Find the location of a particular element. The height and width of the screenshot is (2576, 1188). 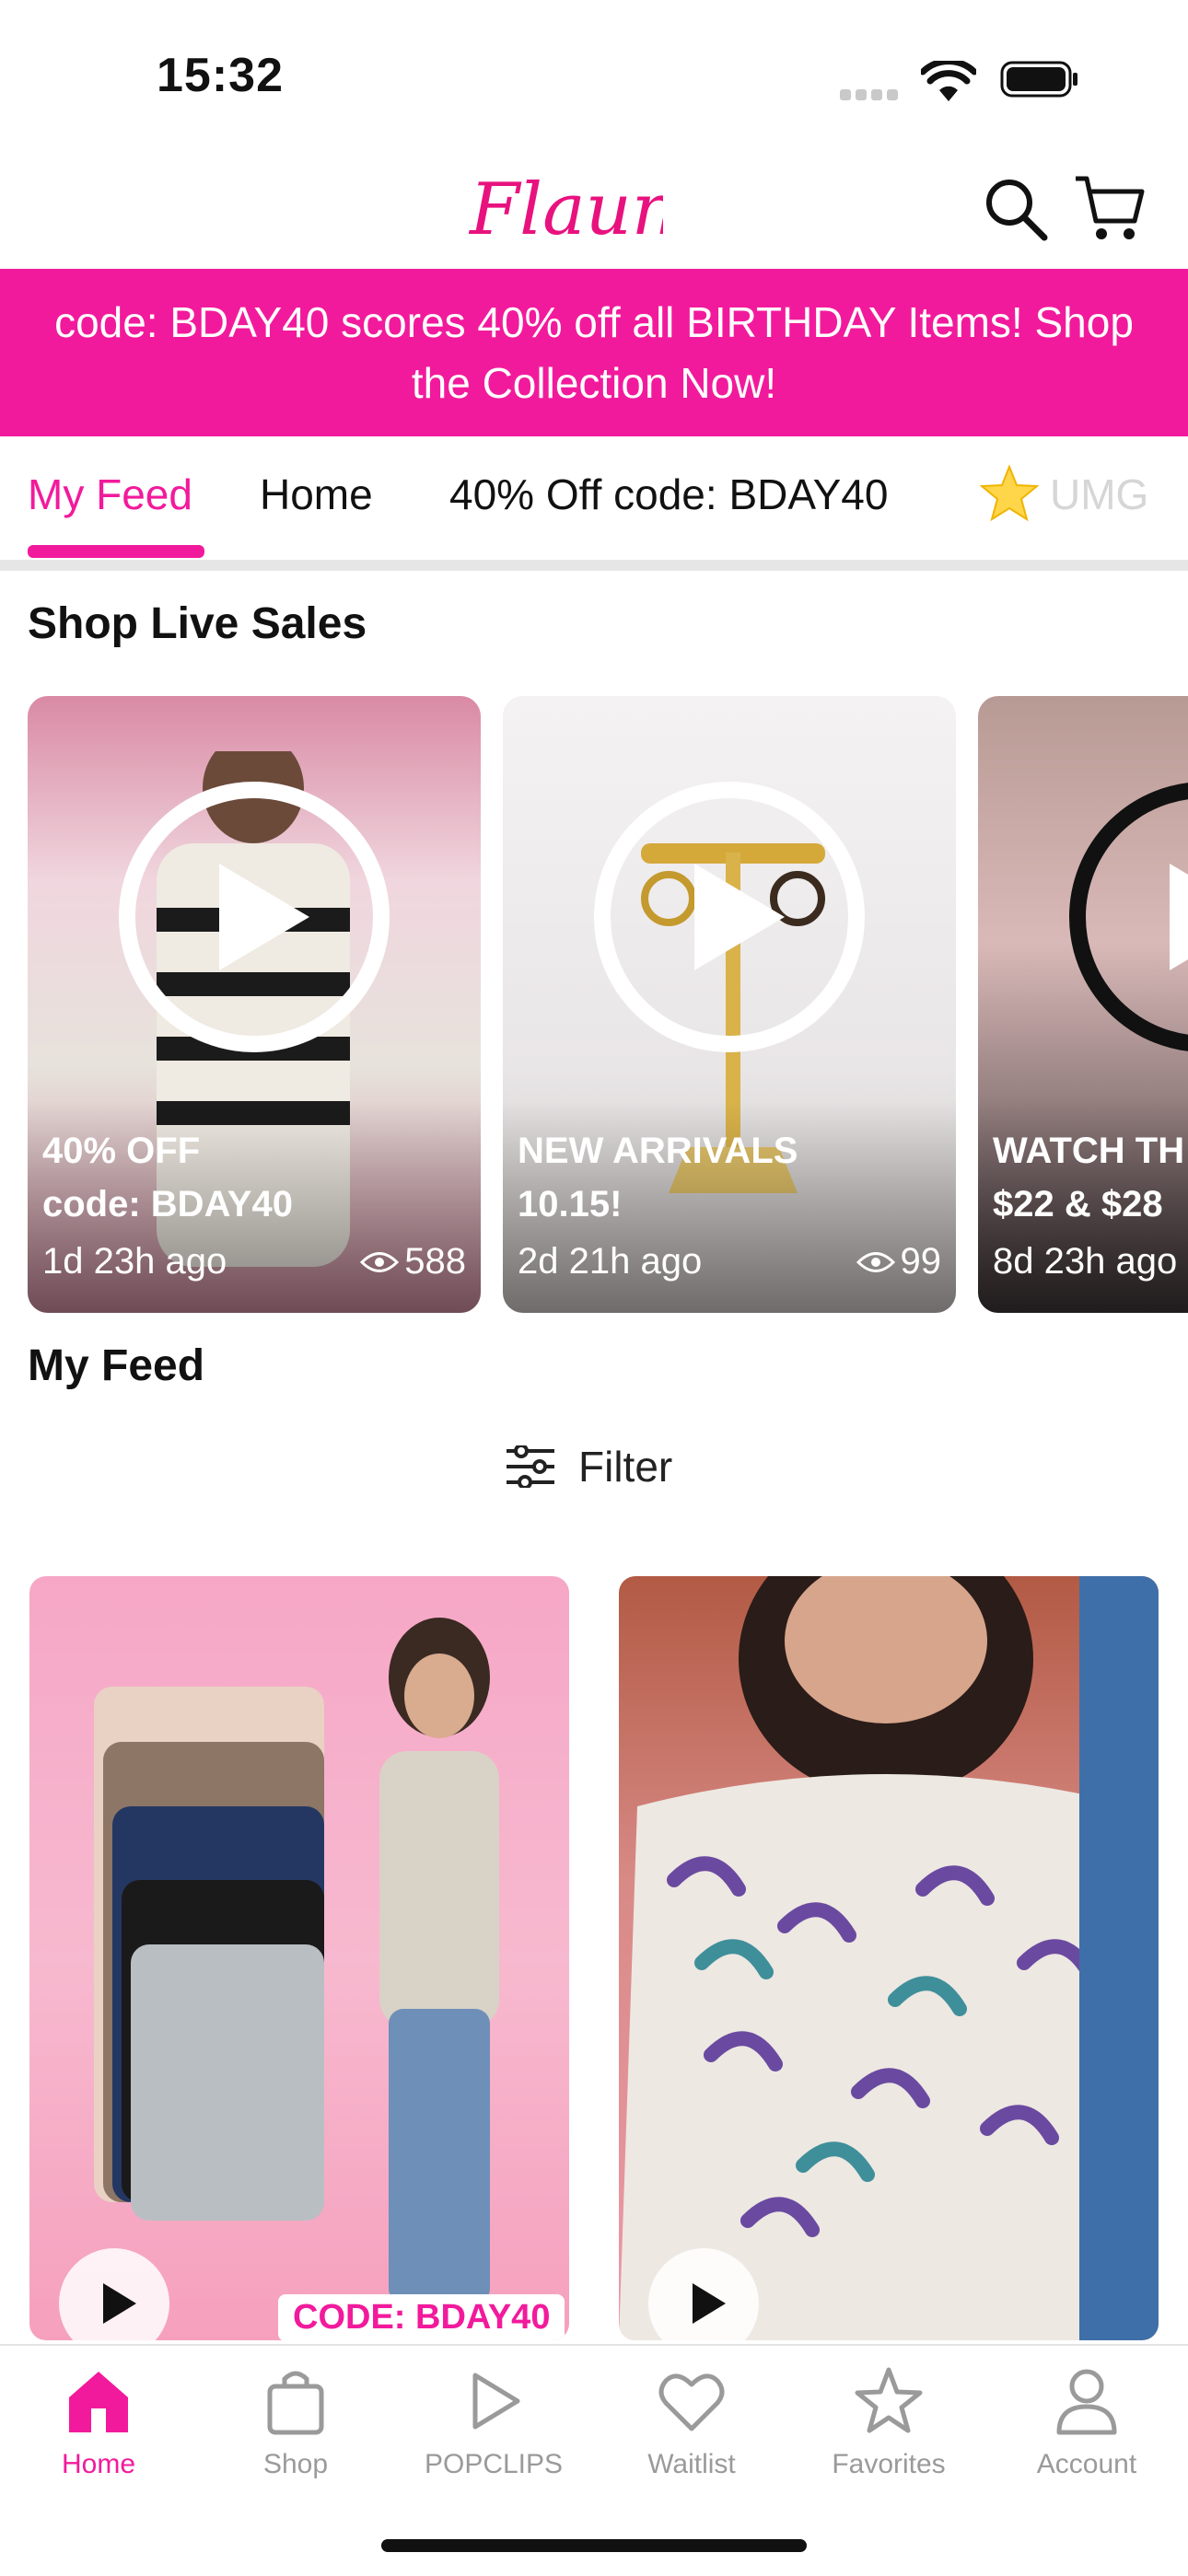

live-card: NEW ARRIVALS 10.15! 2d 21h ago 99 is located at coordinates (729, 1004).